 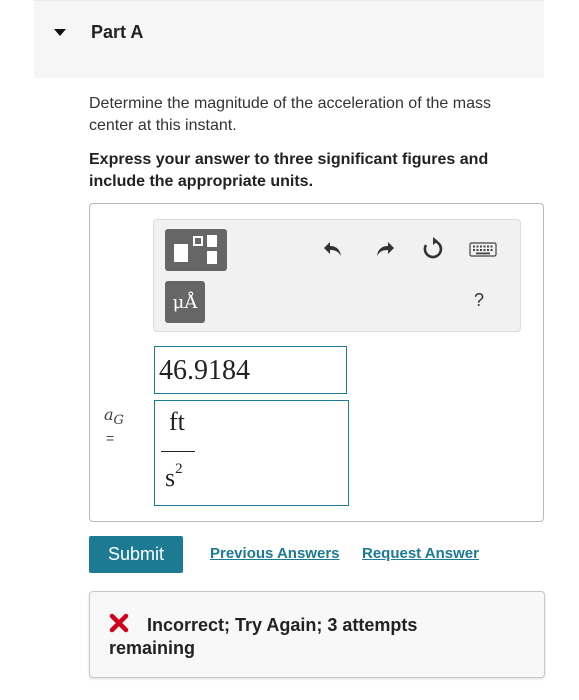 I want to click on template-fraction-bottom-icon, so click(x=212, y=257).